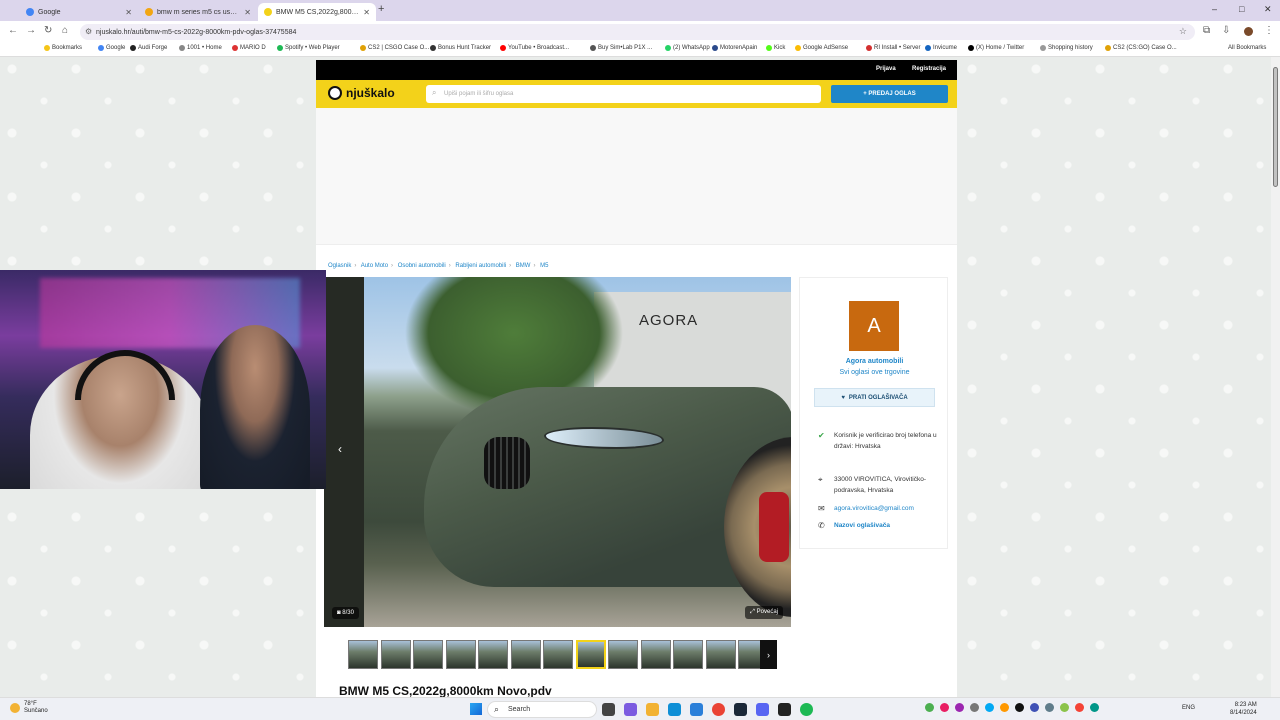 The height and width of the screenshot is (720, 1280). What do you see at coordinates (29, 708) in the screenshot?
I see `weather-widget: 78°F Sunčano` at bounding box center [29, 708].